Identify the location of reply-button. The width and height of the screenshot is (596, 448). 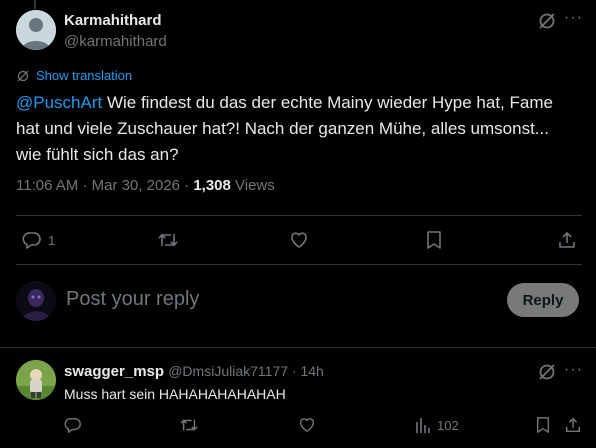
(73, 425).